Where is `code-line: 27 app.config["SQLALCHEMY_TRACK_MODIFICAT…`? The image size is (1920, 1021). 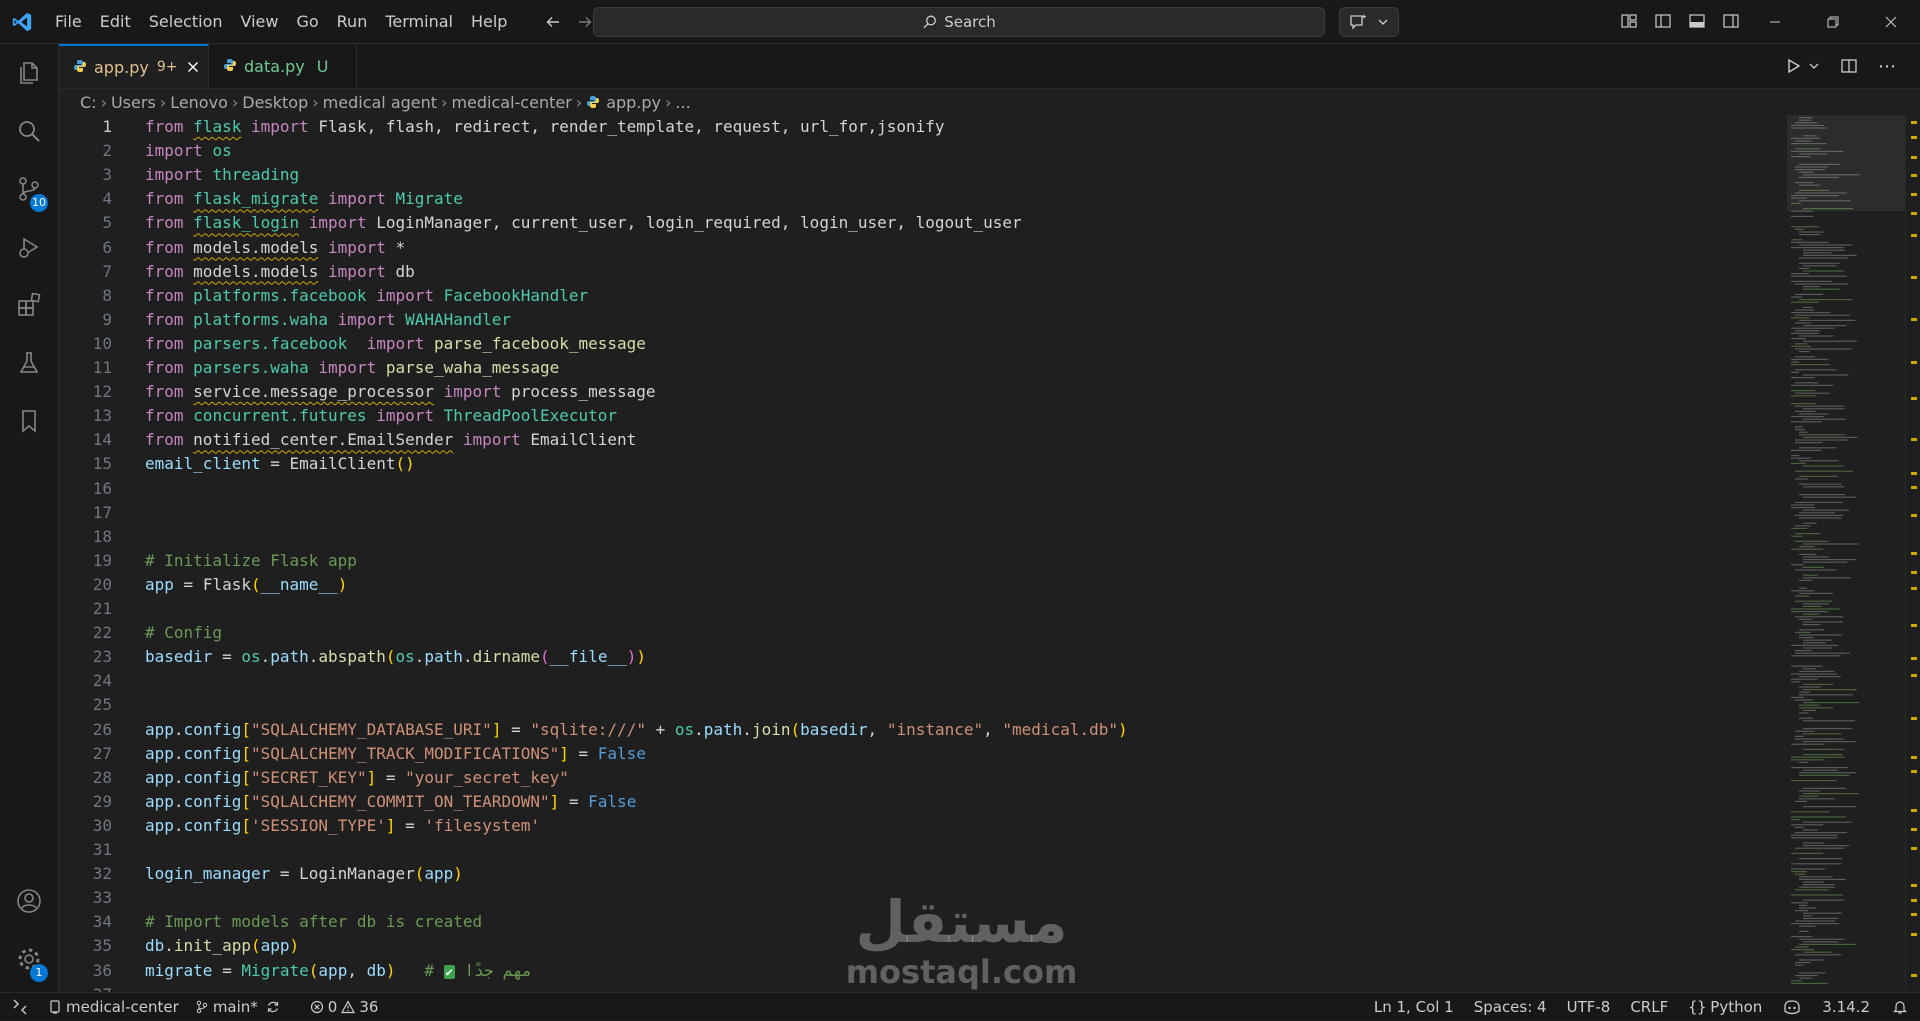
code-line: 27 app.config["SQLALCHEMY_TRACK_MODIFICAT… is located at coordinates (923, 754).